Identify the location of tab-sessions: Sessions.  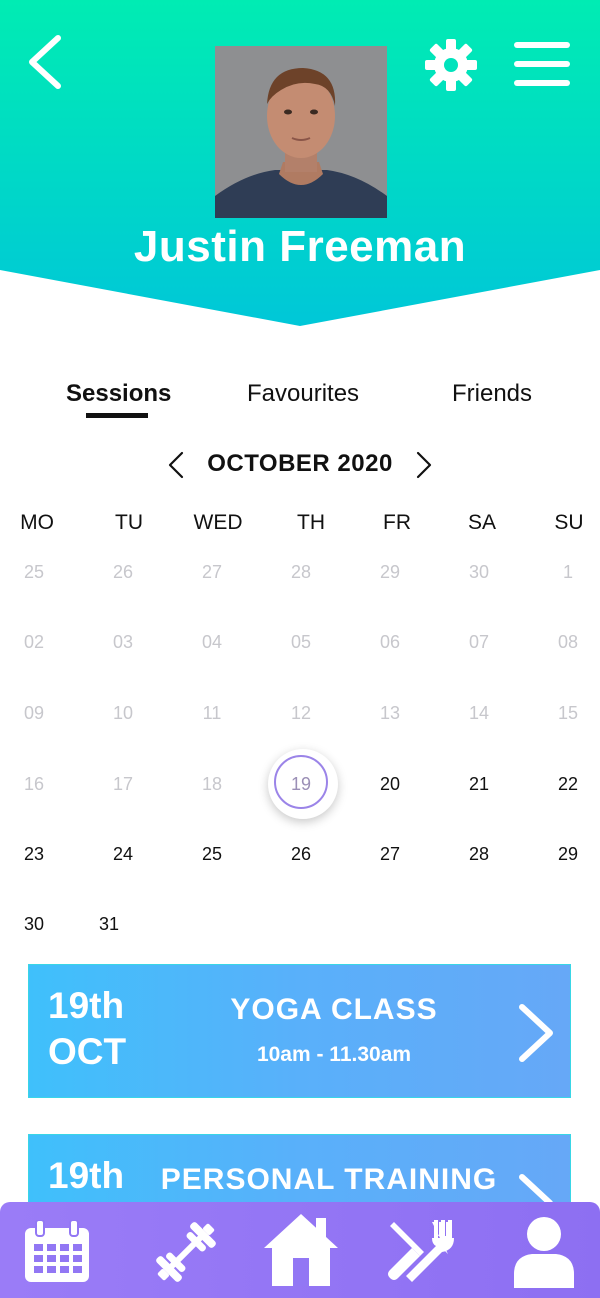
(118, 394).